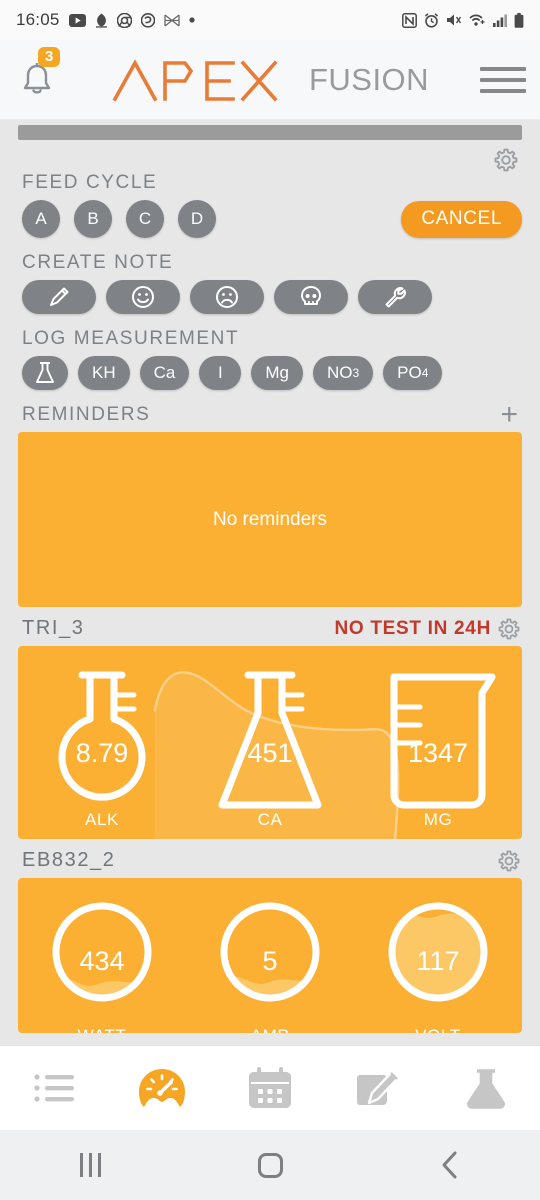 The image size is (540, 1200). Describe the element at coordinates (164, 373) in the screenshot. I see `measure-ca-button: Ca` at that location.